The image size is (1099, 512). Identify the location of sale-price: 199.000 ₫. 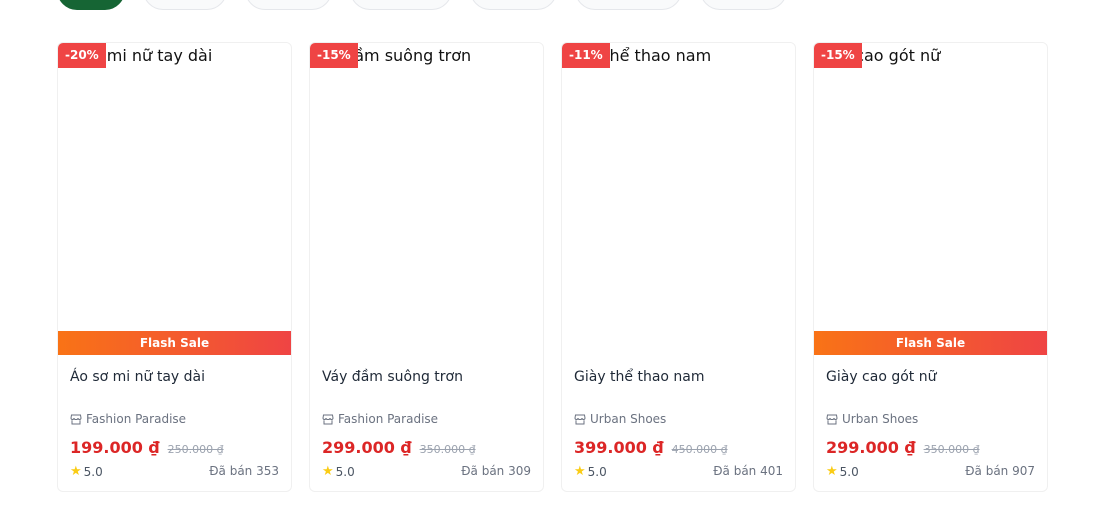
(115, 447).